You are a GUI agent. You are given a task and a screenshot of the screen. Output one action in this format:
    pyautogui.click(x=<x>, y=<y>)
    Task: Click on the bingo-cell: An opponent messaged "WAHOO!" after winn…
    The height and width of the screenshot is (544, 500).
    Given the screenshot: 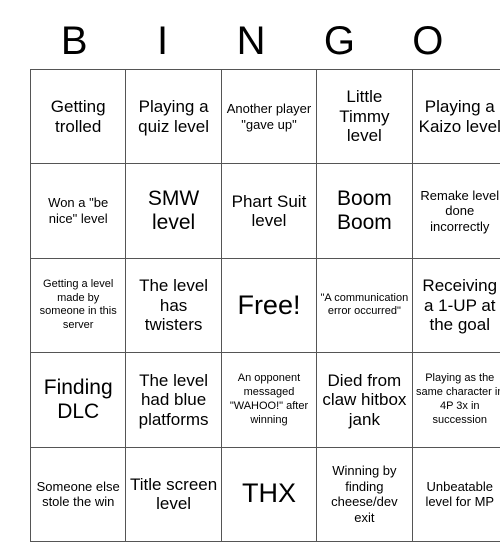 What is the action you would take?
    pyautogui.click(x=269, y=400)
    